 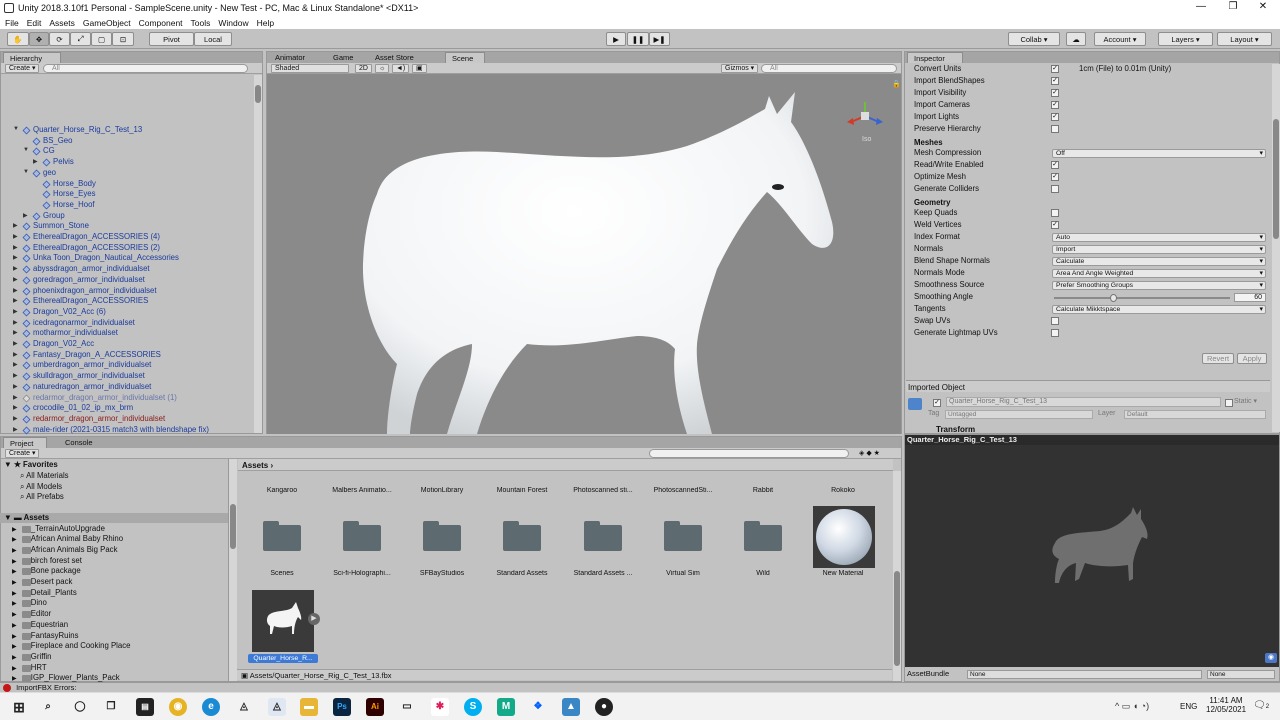 I want to click on asset-folder-item: ▶ Bone package, so click(x=46, y=571).